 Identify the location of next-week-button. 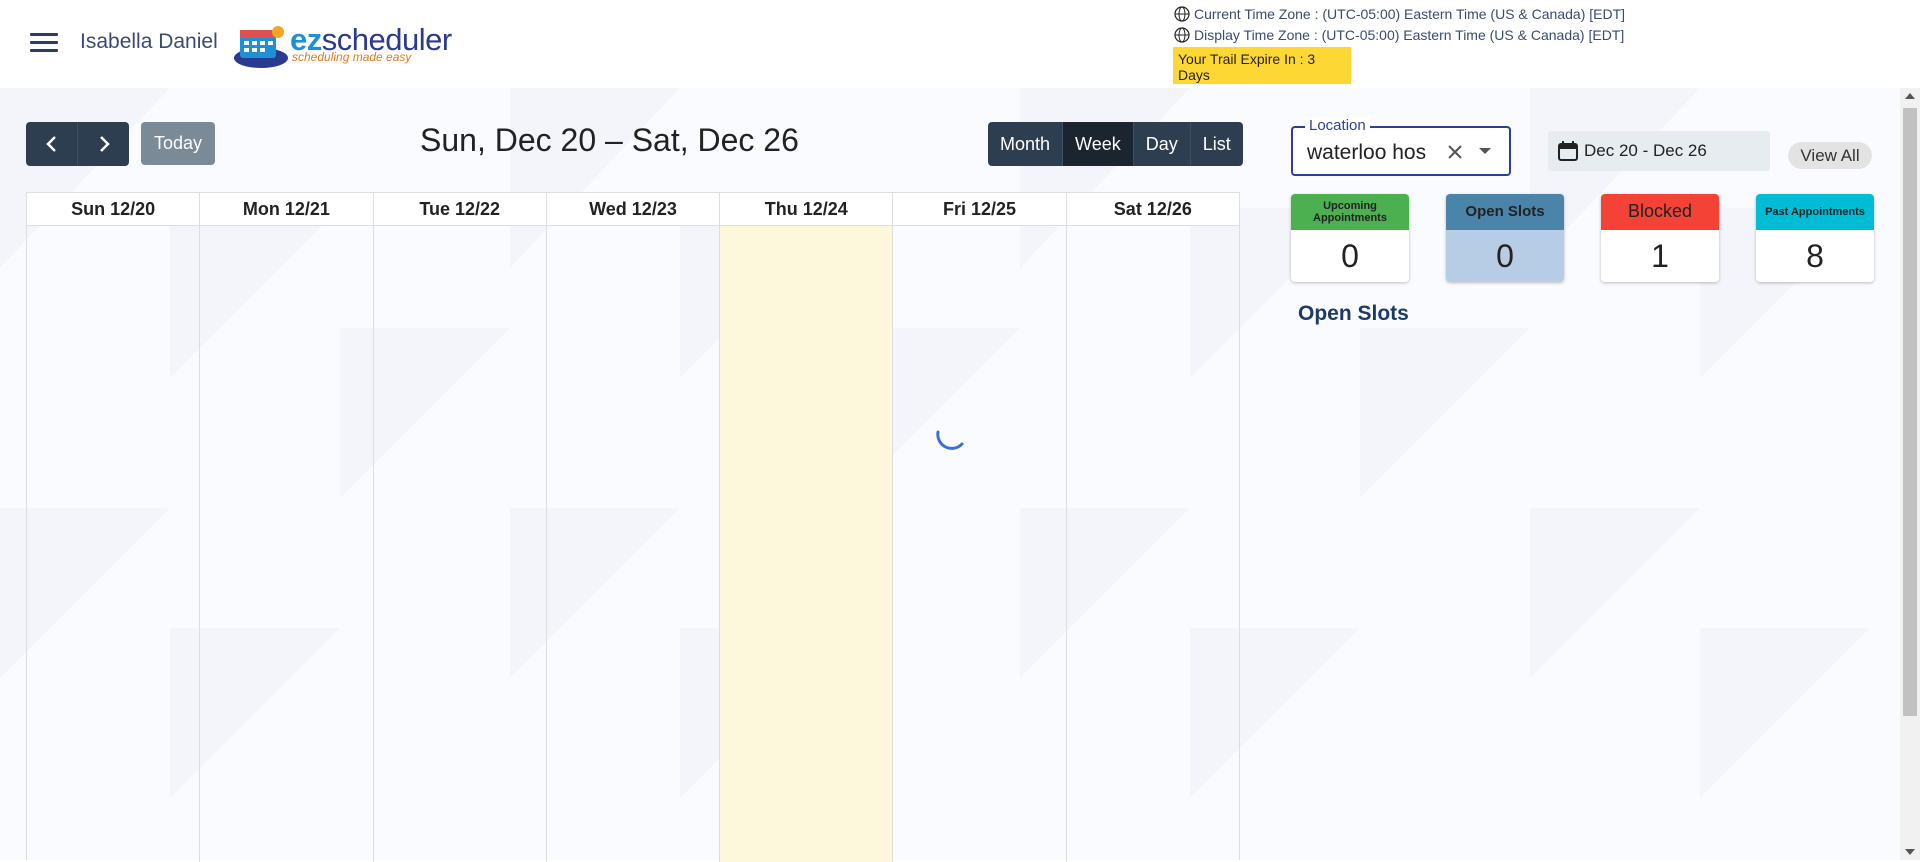
(103, 144).